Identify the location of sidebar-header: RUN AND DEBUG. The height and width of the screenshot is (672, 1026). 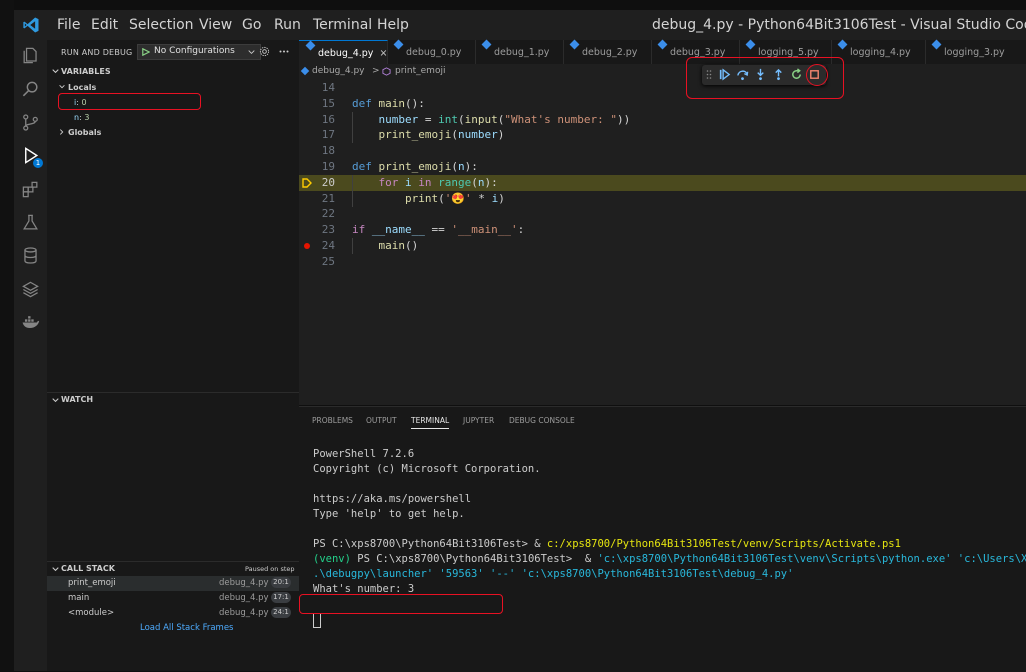
(97, 52).